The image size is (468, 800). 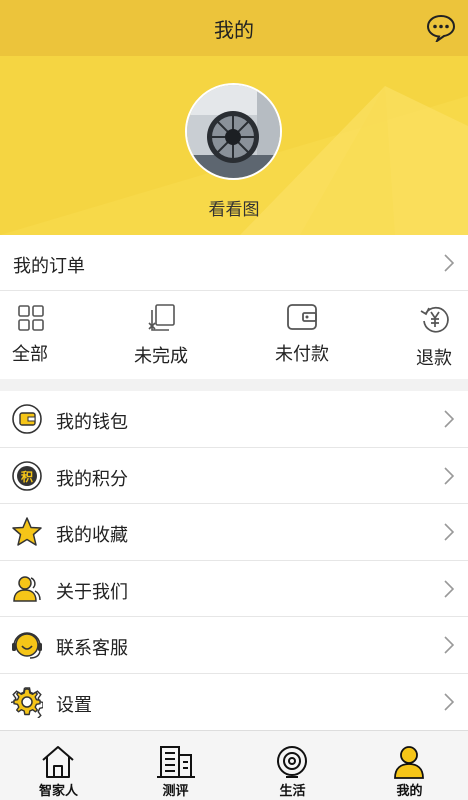 What do you see at coordinates (409, 335) in the screenshot?
I see `order-refund-button: 退款` at bounding box center [409, 335].